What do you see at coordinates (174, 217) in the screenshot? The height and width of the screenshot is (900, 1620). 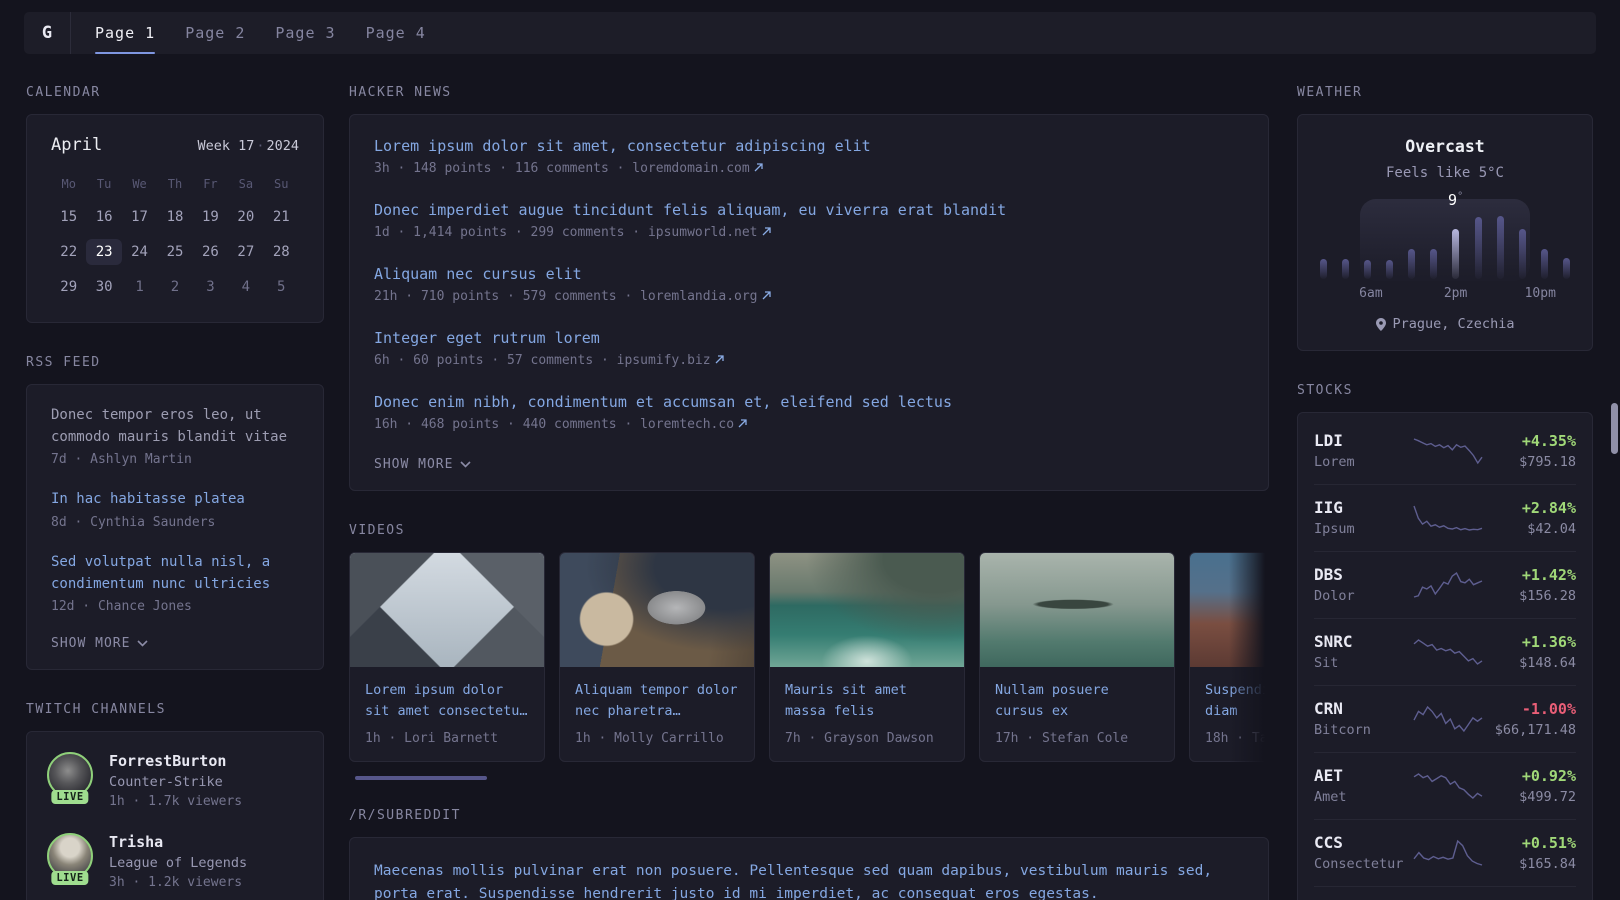 I see `calendar-day: 18` at bounding box center [174, 217].